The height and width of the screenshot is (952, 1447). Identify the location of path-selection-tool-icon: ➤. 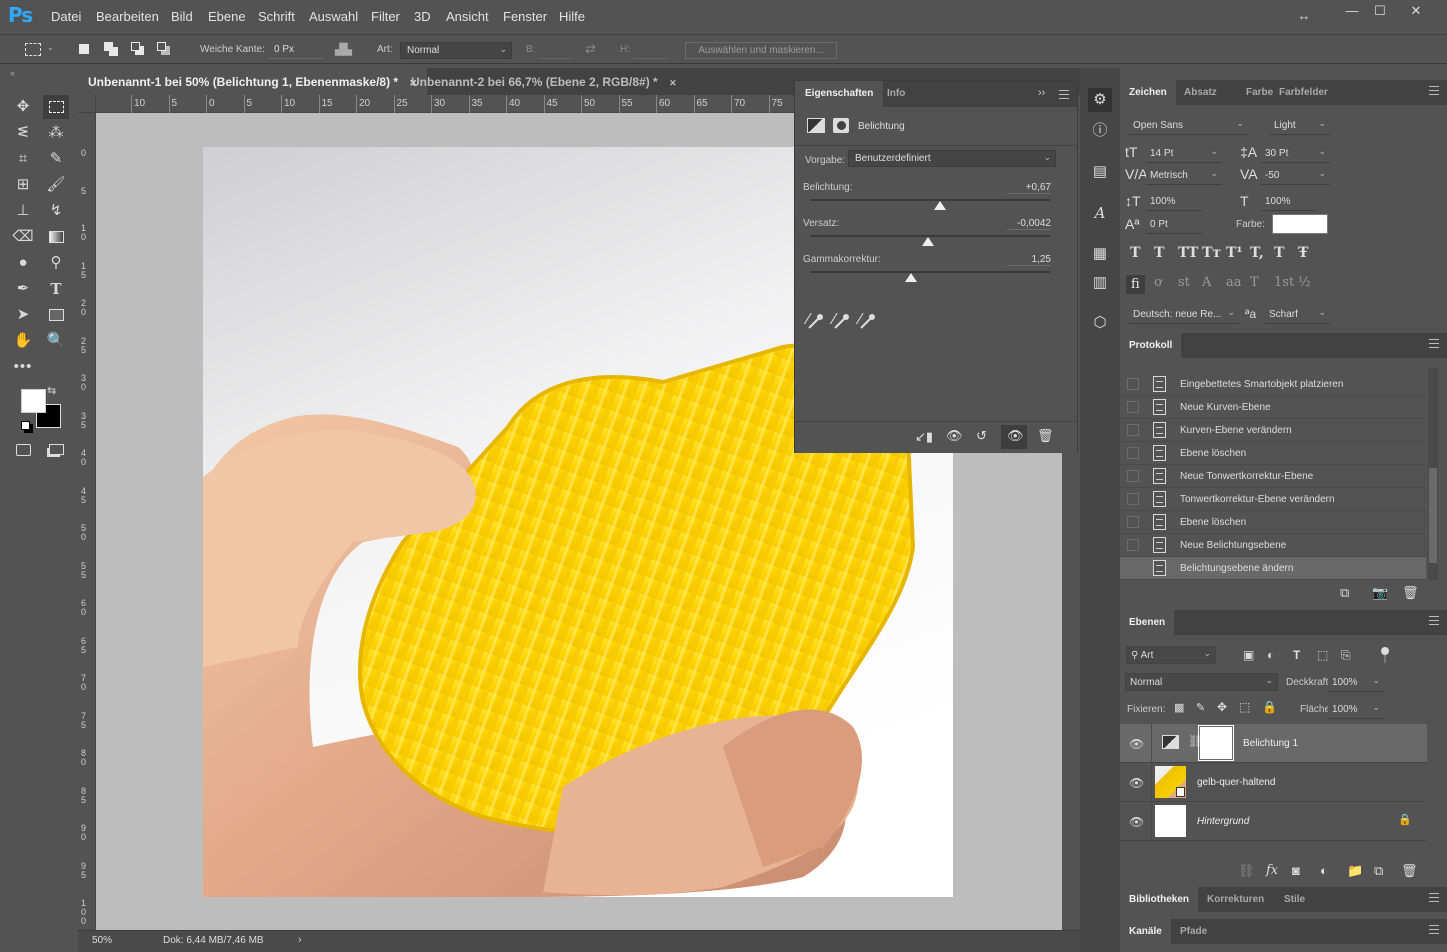
(23, 315).